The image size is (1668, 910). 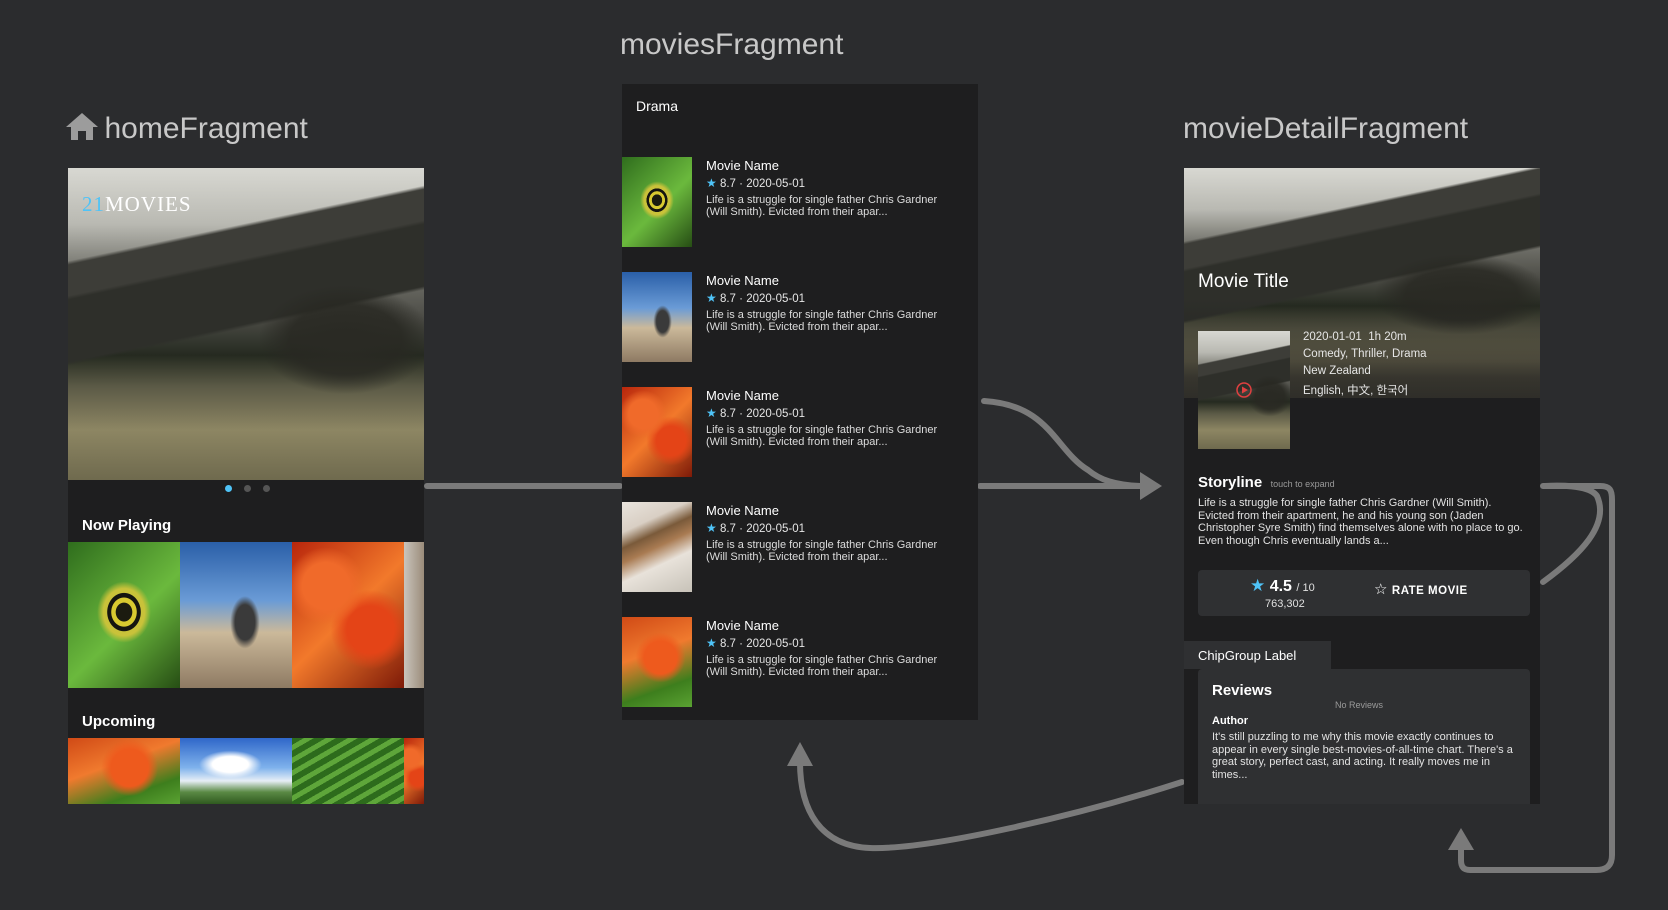 What do you see at coordinates (1247, 655) in the screenshot?
I see `chip-group-label: ChipGroup Label` at bounding box center [1247, 655].